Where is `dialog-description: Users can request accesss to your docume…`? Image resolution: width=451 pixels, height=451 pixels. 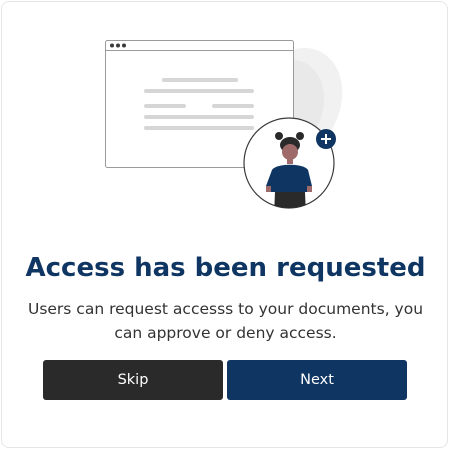 dialog-description: Users can request accesss to your docume… is located at coordinates (225, 321).